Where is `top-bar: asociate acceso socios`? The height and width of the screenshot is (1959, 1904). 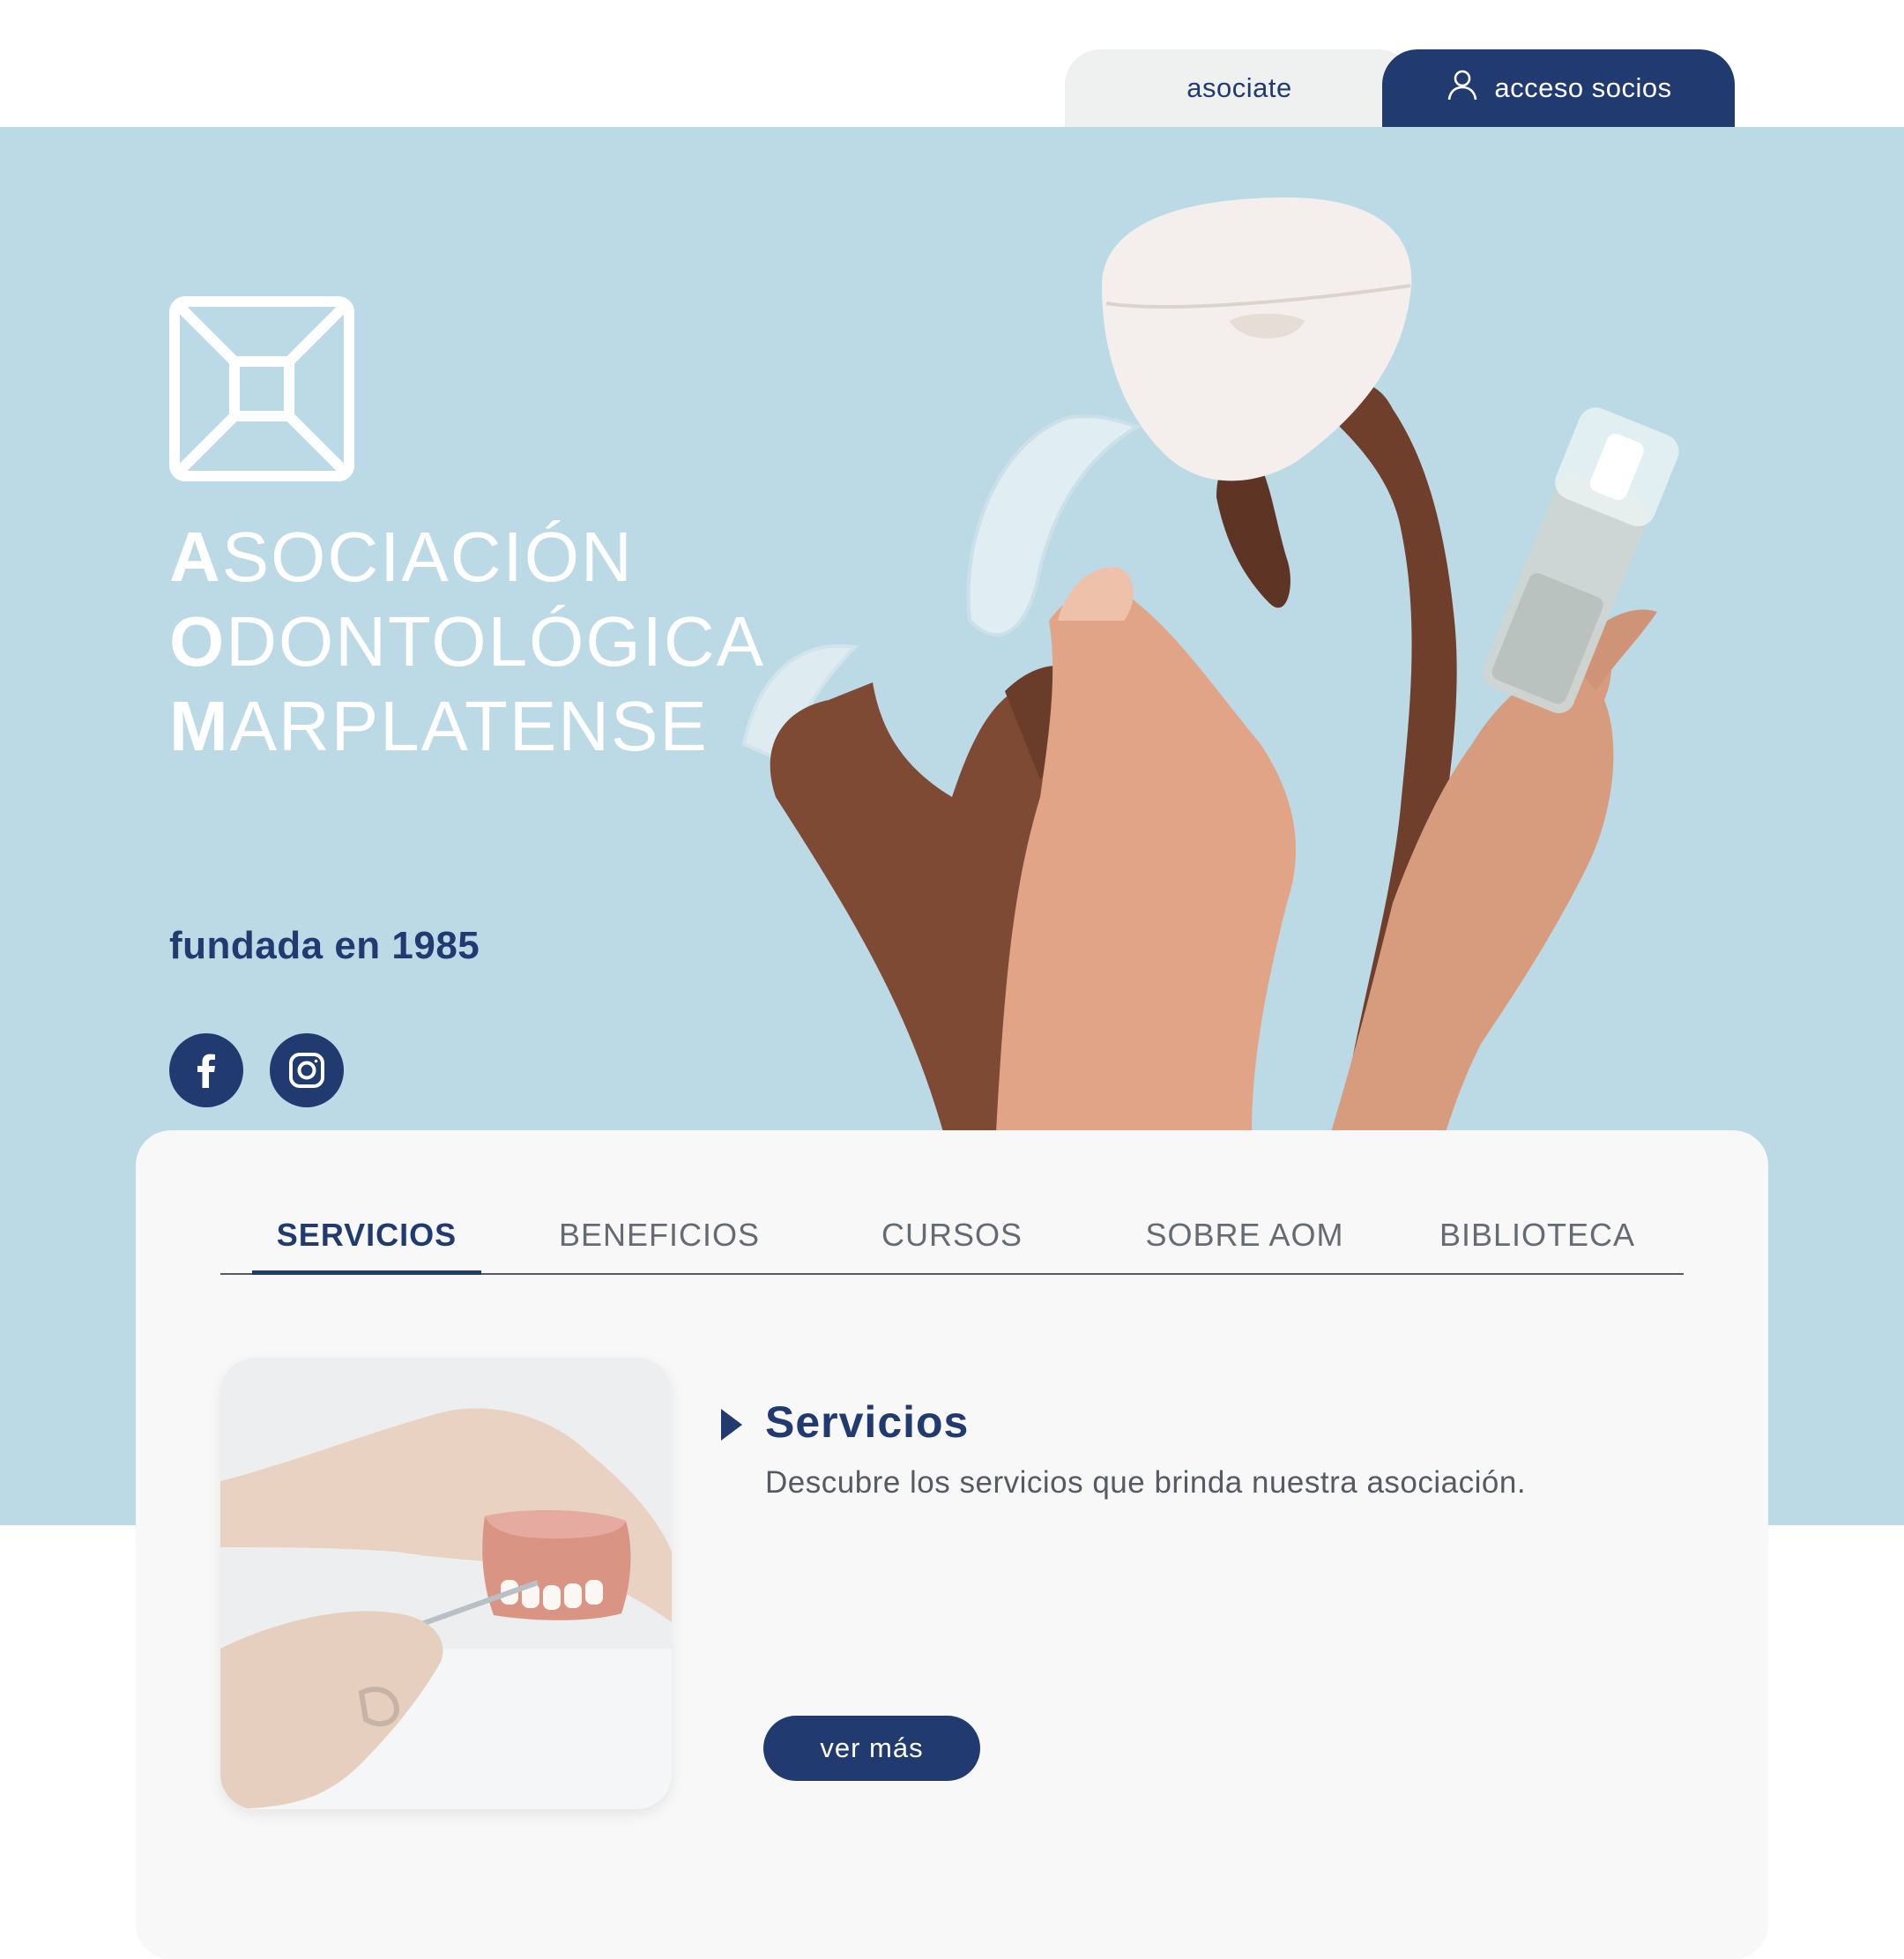
top-bar: asociate acceso socios is located at coordinates (952, 63).